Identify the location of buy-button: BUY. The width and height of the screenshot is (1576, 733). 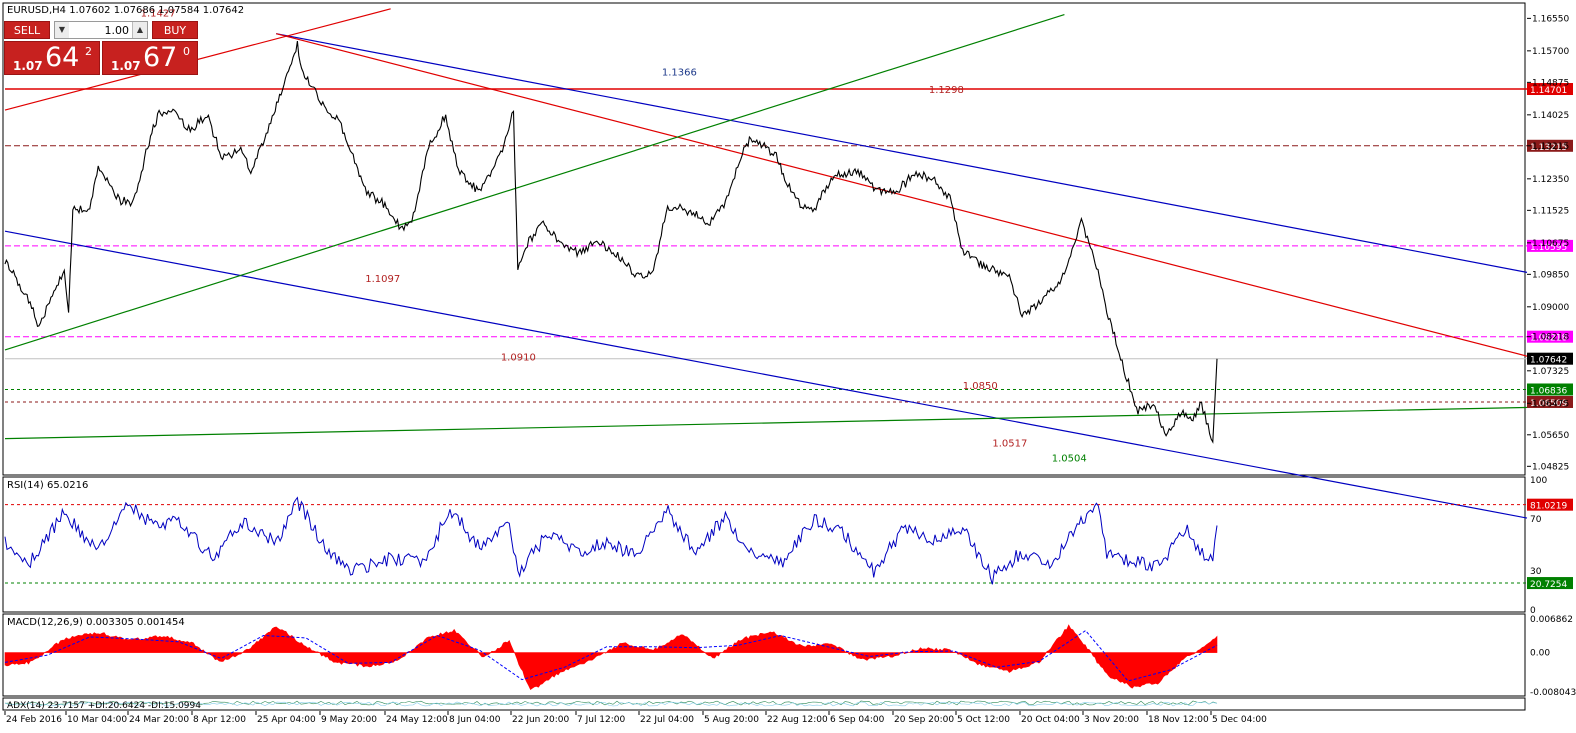
(175, 30).